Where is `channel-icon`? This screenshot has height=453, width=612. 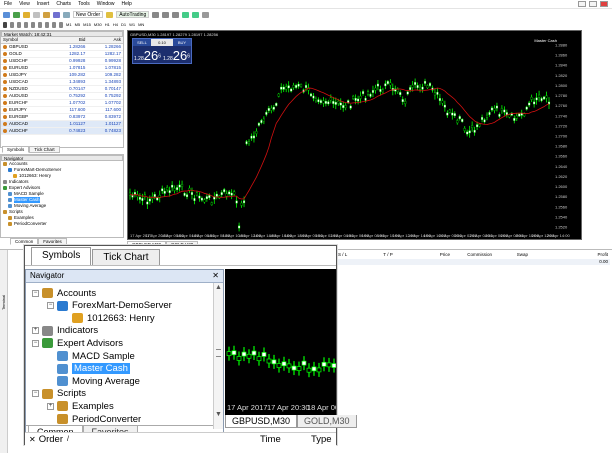
channel-icon is located at coordinates (40, 24).